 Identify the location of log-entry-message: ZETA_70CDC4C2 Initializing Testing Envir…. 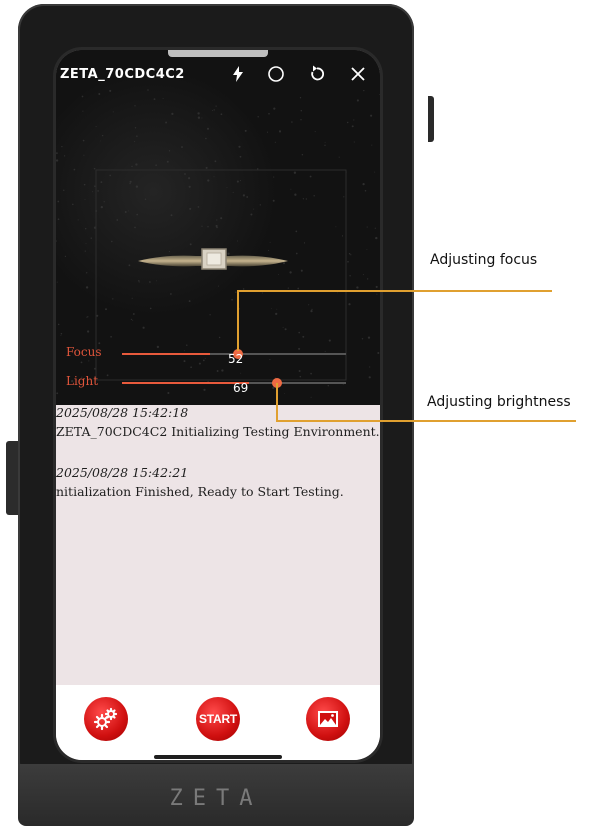
(218, 431).